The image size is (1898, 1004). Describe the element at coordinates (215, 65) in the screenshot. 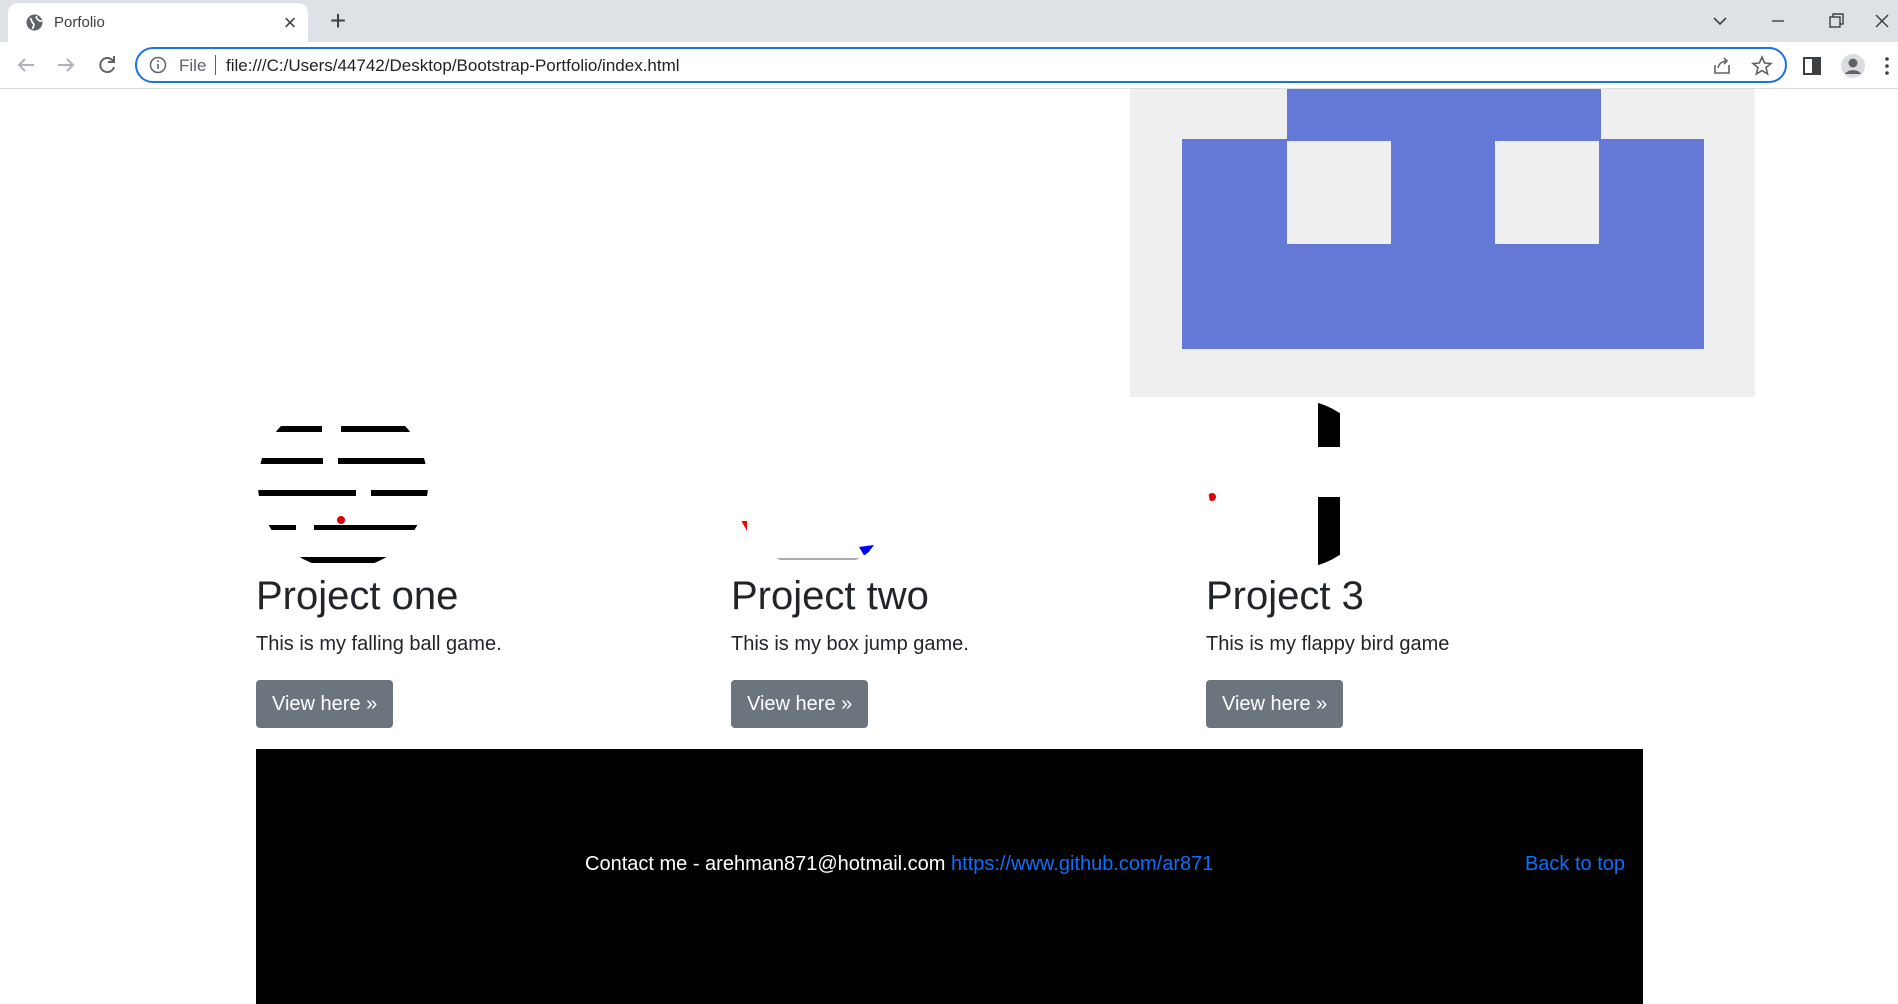

I see `address-separator` at that location.